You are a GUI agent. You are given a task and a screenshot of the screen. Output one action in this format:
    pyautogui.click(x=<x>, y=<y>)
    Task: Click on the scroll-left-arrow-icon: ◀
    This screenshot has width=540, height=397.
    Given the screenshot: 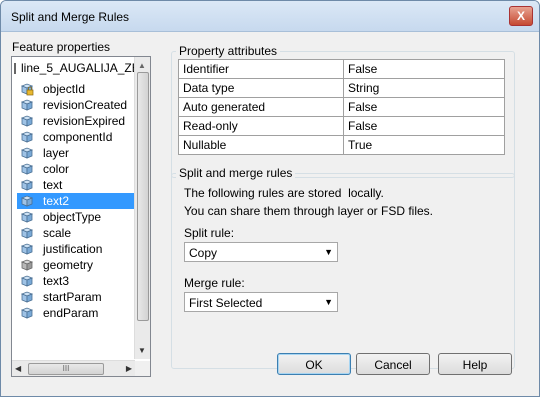 What is the action you would take?
    pyautogui.click(x=18, y=368)
    